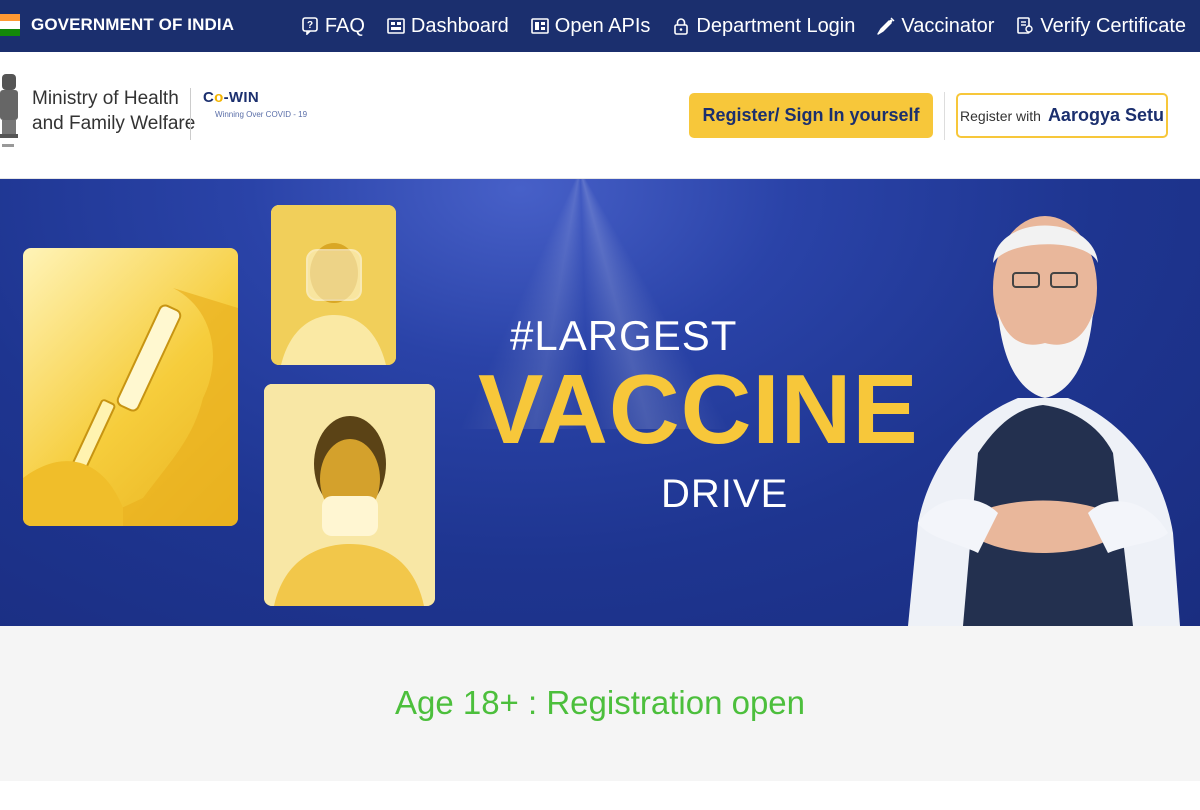 The image size is (1200, 810). Describe the element at coordinates (886, 26) in the screenshot. I see `syringe-icon` at that location.